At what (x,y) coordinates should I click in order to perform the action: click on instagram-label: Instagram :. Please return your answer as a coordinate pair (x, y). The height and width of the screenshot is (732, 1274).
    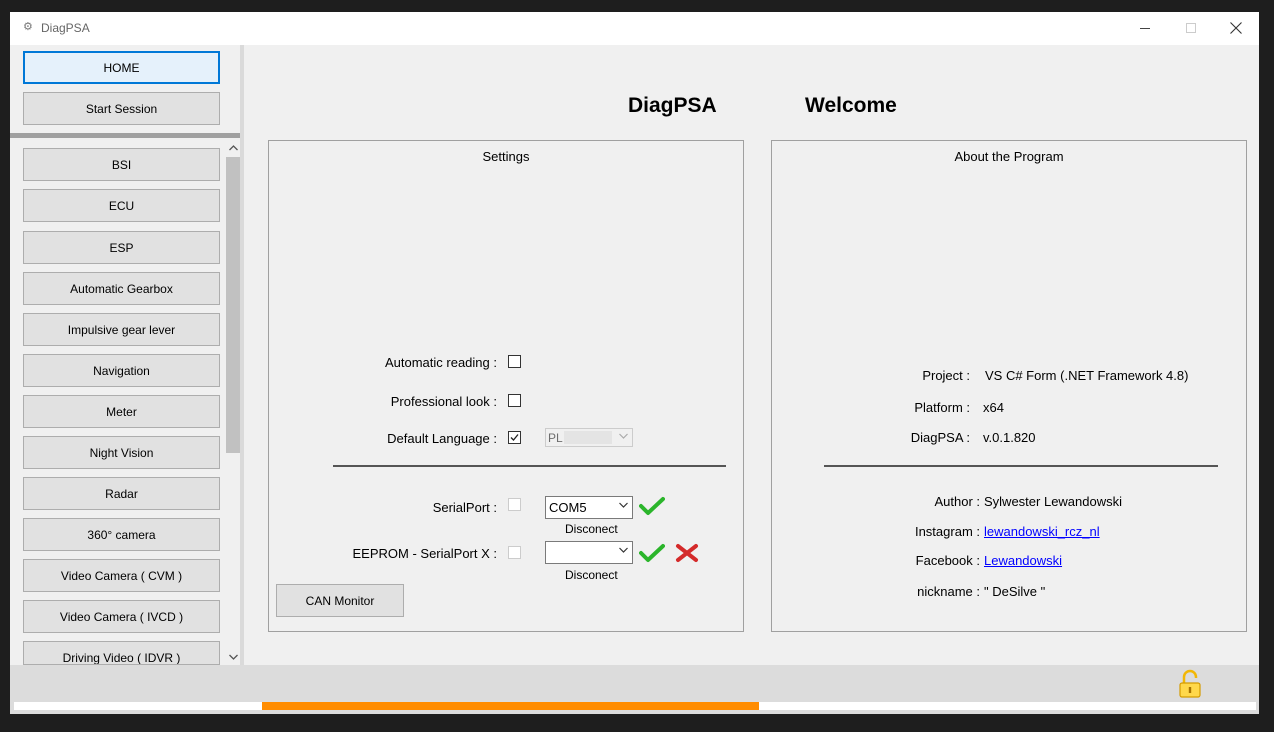
    Looking at the image, I should click on (947, 531).